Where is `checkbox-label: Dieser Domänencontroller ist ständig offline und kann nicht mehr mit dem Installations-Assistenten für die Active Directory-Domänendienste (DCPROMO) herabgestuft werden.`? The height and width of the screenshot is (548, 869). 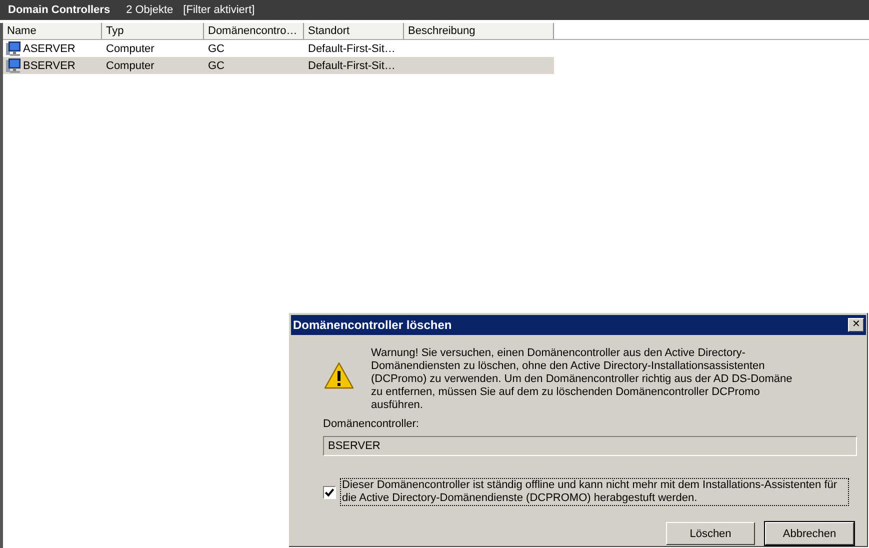 checkbox-label: Dieser Domänencontroller ist ständig offline und kann nicht mehr mit dem Installations-Assistenten für die Active Directory-Domänendienste (DCPROMO) herabgestuft werden. is located at coordinates (594, 492).